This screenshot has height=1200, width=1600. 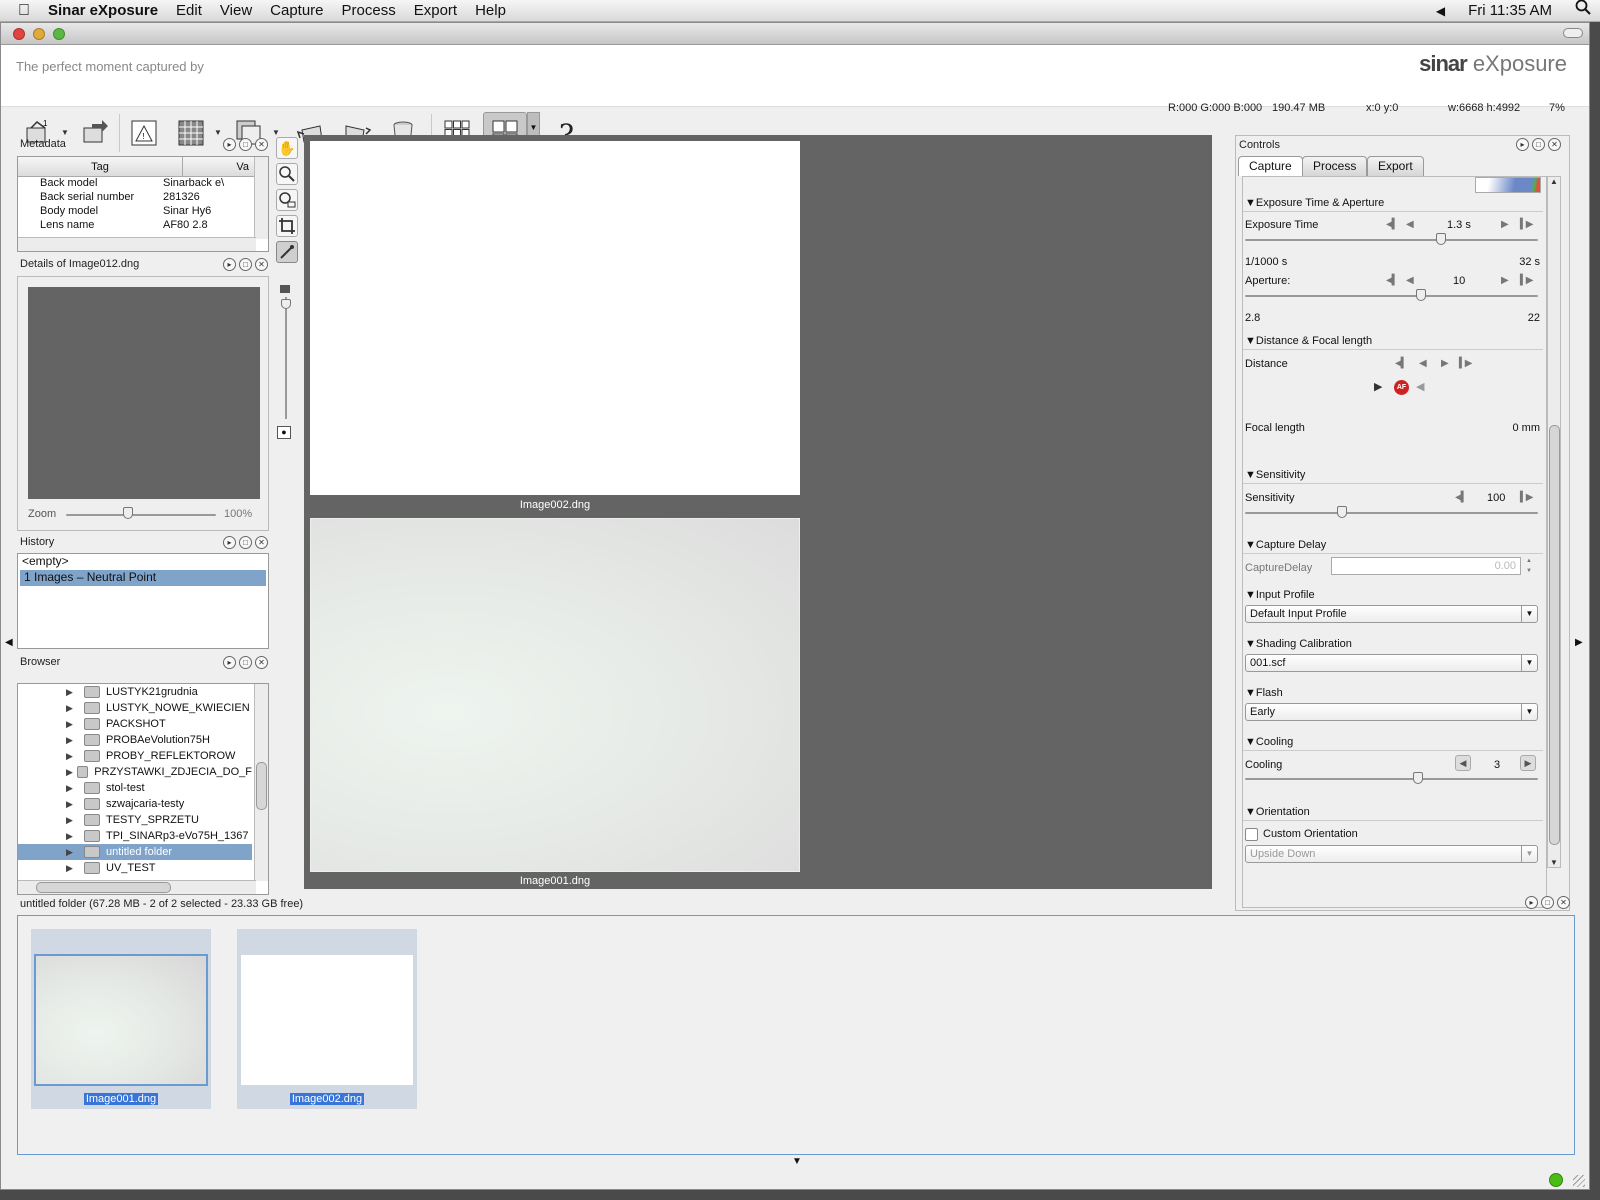 I want to click on sensitivity-decrease-button: ◀▍, so click(x=1461, y=497).